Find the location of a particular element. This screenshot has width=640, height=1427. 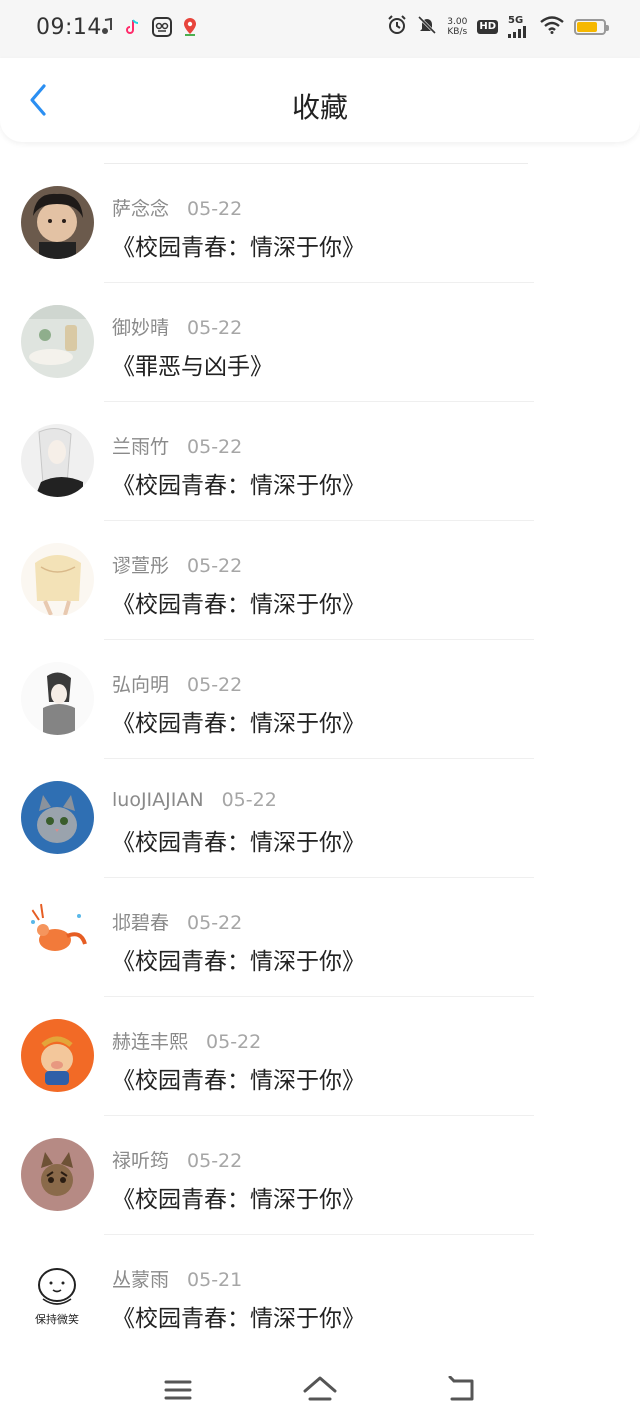

nav-back-button is located at coordinates (462, 1390).